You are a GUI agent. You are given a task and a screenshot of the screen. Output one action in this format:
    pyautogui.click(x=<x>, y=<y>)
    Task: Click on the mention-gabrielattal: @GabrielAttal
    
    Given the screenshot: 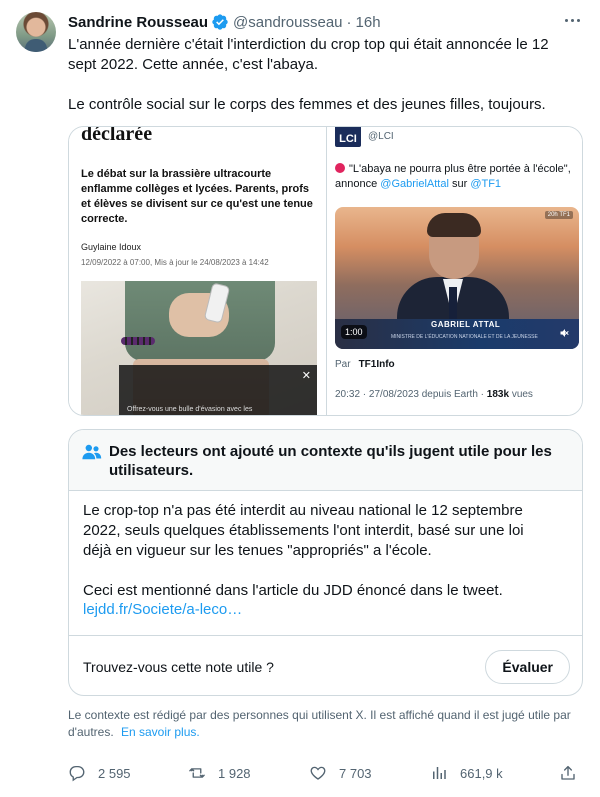 What is the action you would take?
    pyautogui.click(x=414, y=184)
    